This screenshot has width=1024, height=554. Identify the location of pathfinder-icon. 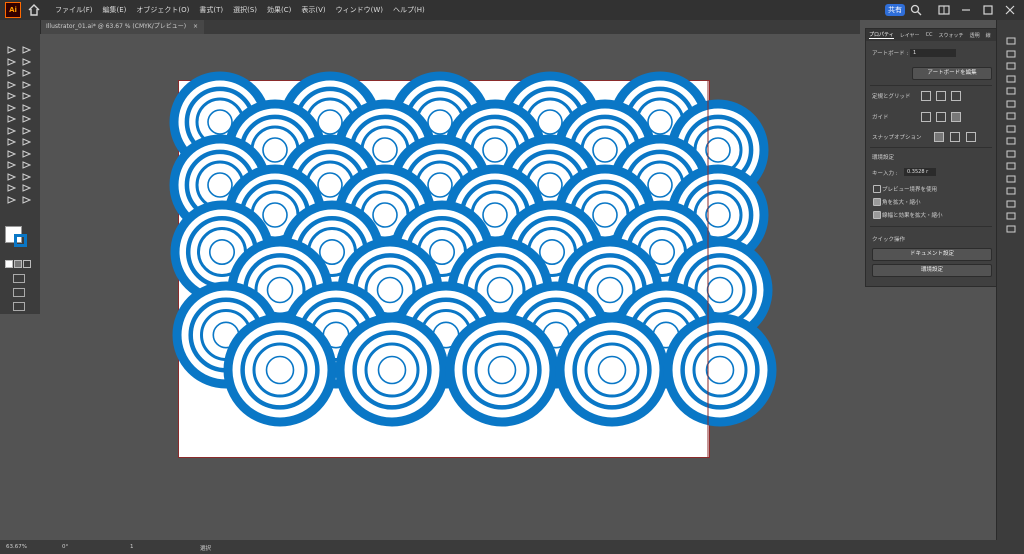
(1011, 175).